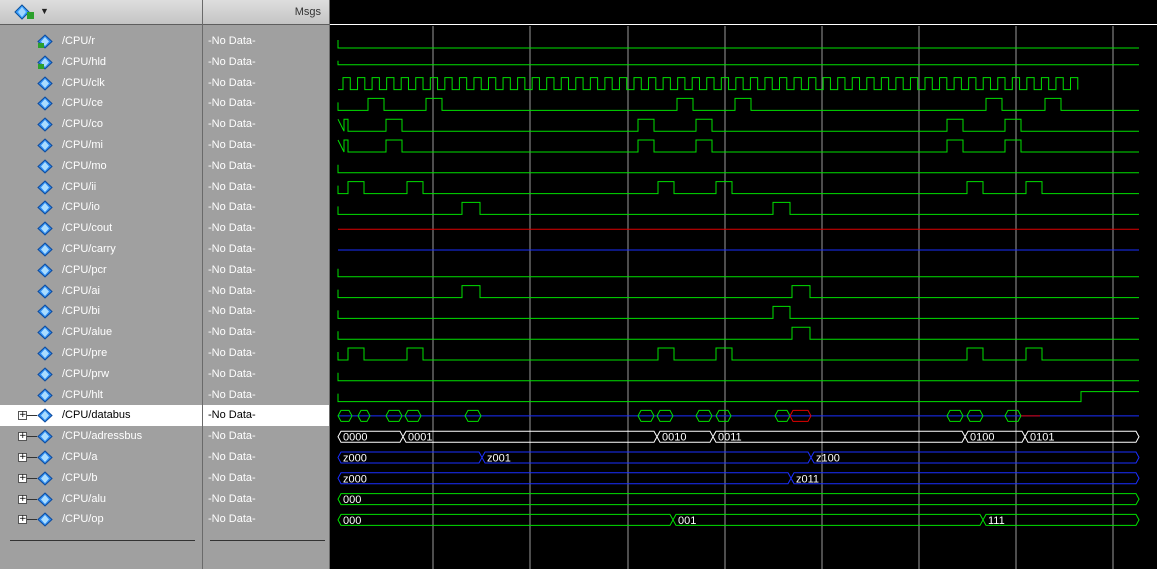  I want to click on signal-row-r: /CPU/r, so click(101, 41).